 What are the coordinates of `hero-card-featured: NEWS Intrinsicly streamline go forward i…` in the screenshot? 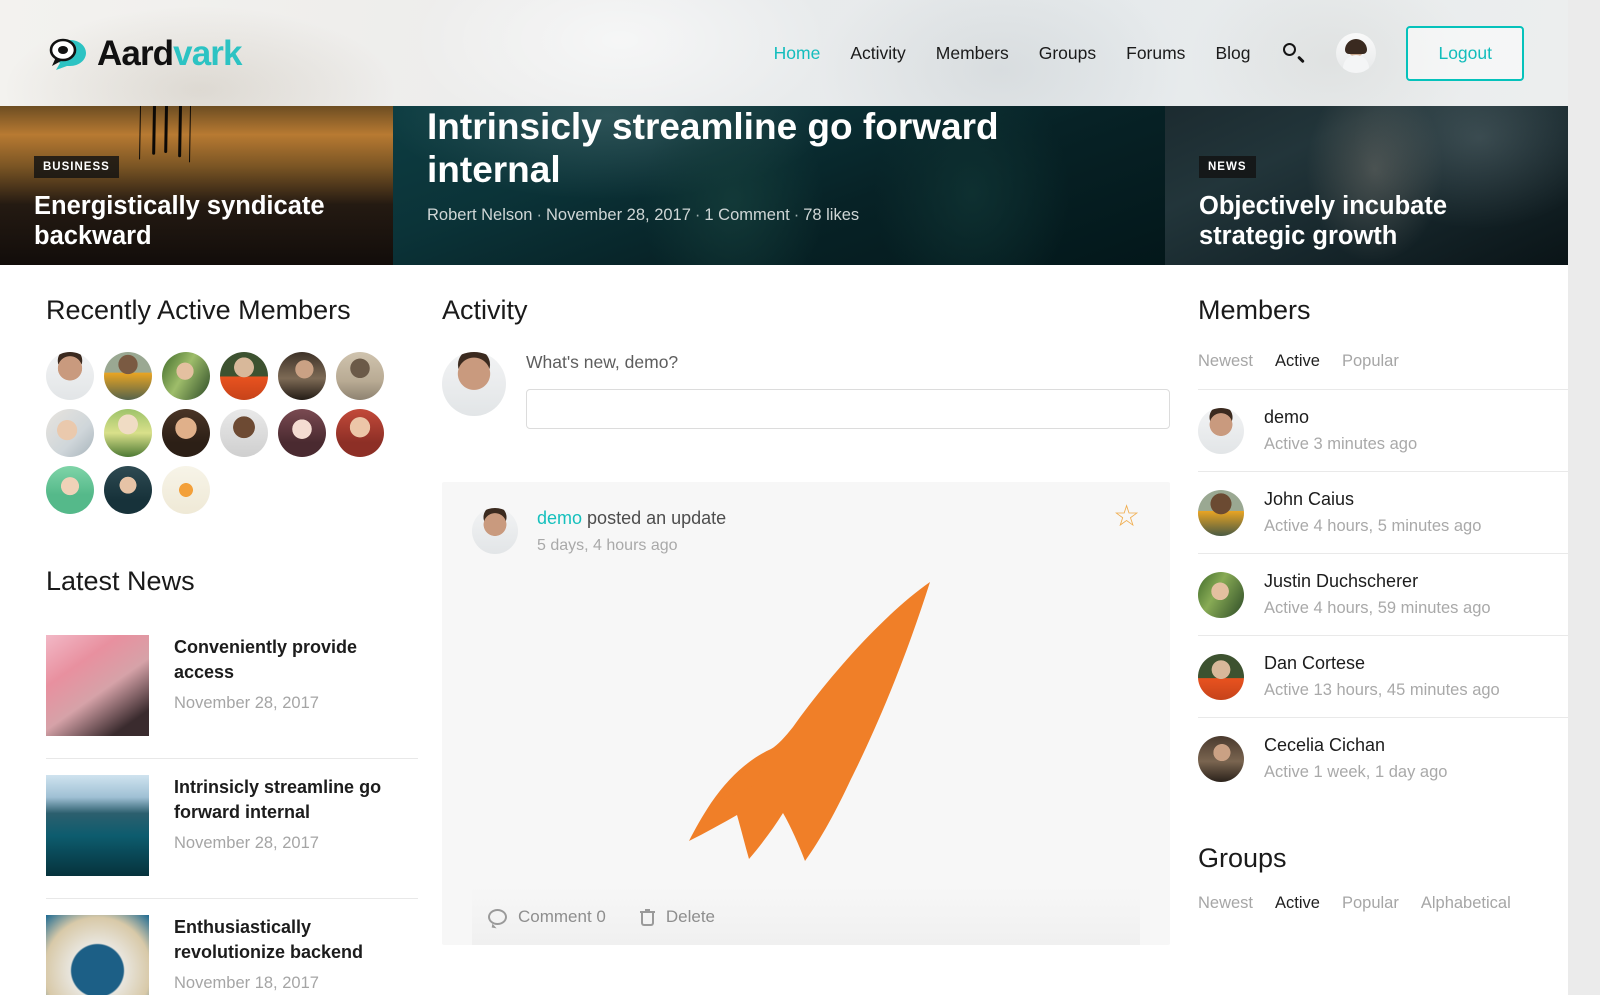 It's located at (779, 185).